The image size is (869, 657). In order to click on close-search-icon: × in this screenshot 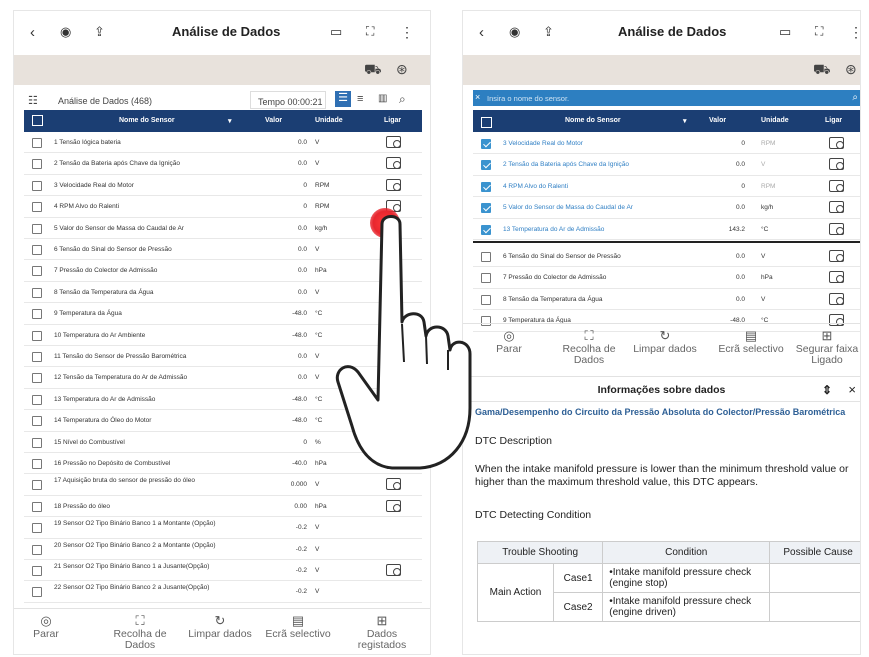, I will do `click(477, 97)`.